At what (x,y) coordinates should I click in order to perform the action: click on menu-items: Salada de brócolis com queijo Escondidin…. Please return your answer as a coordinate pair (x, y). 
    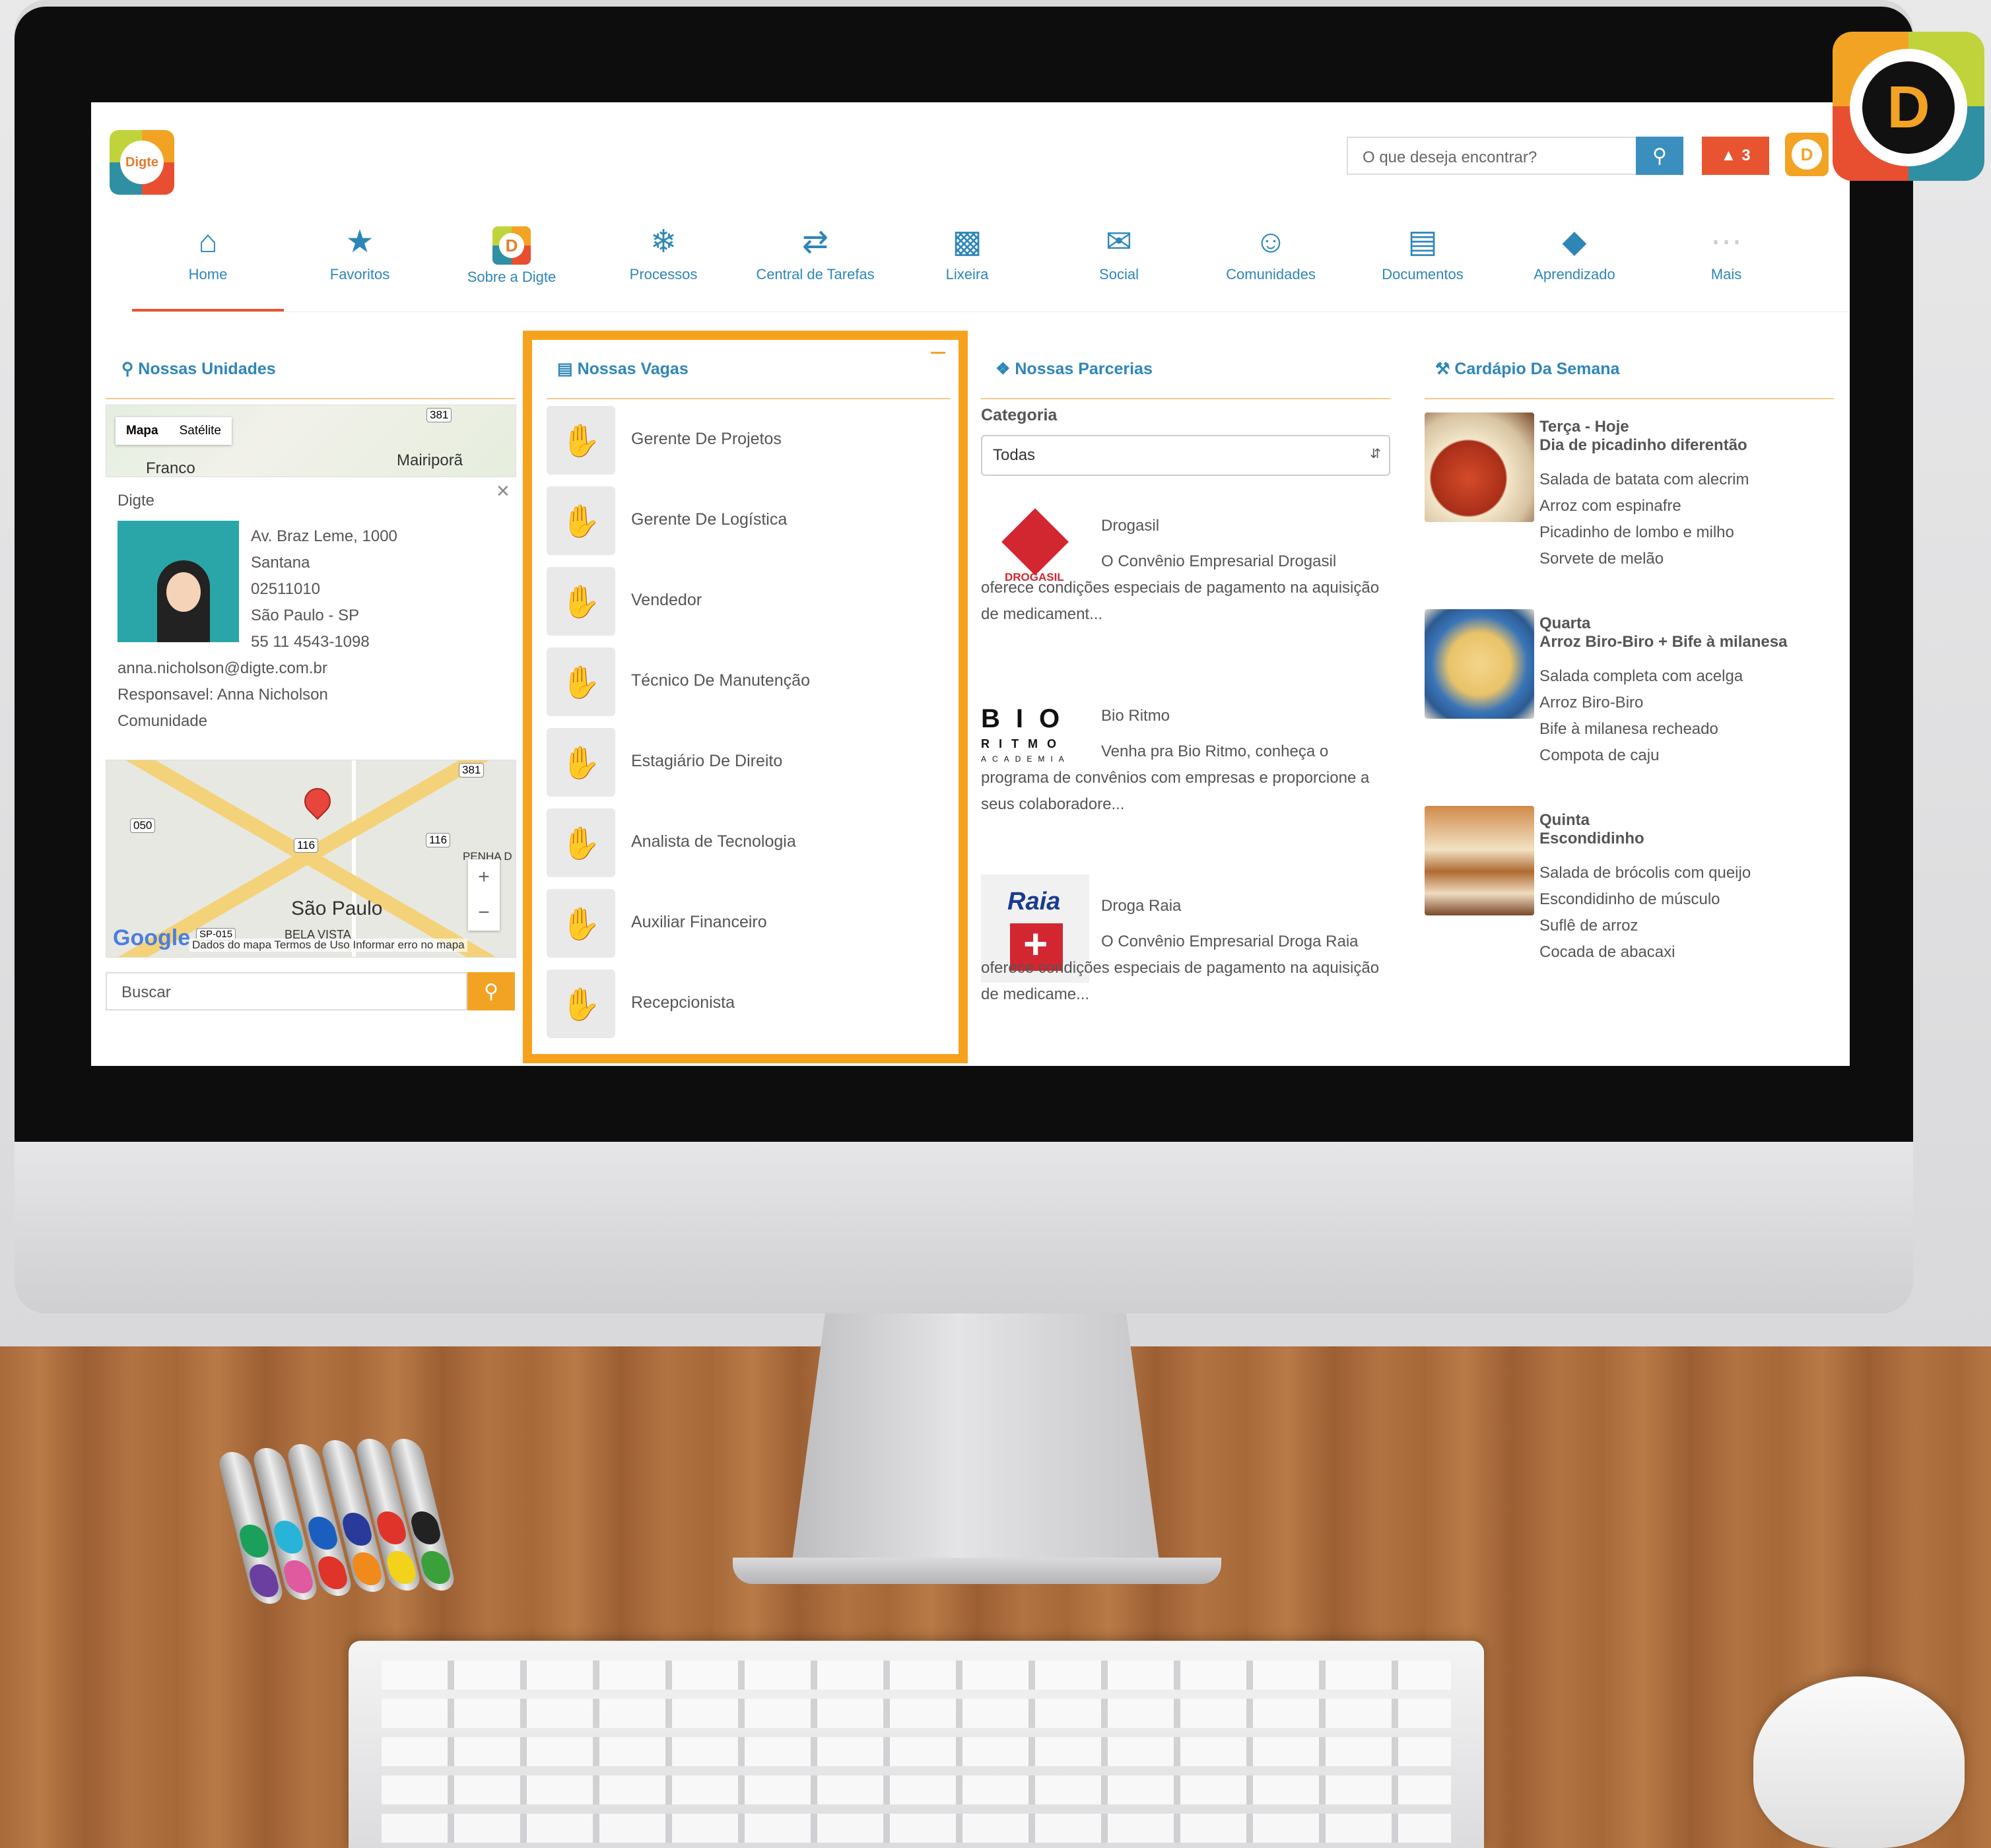
    Looking at the image, I should click on (1645, 912).